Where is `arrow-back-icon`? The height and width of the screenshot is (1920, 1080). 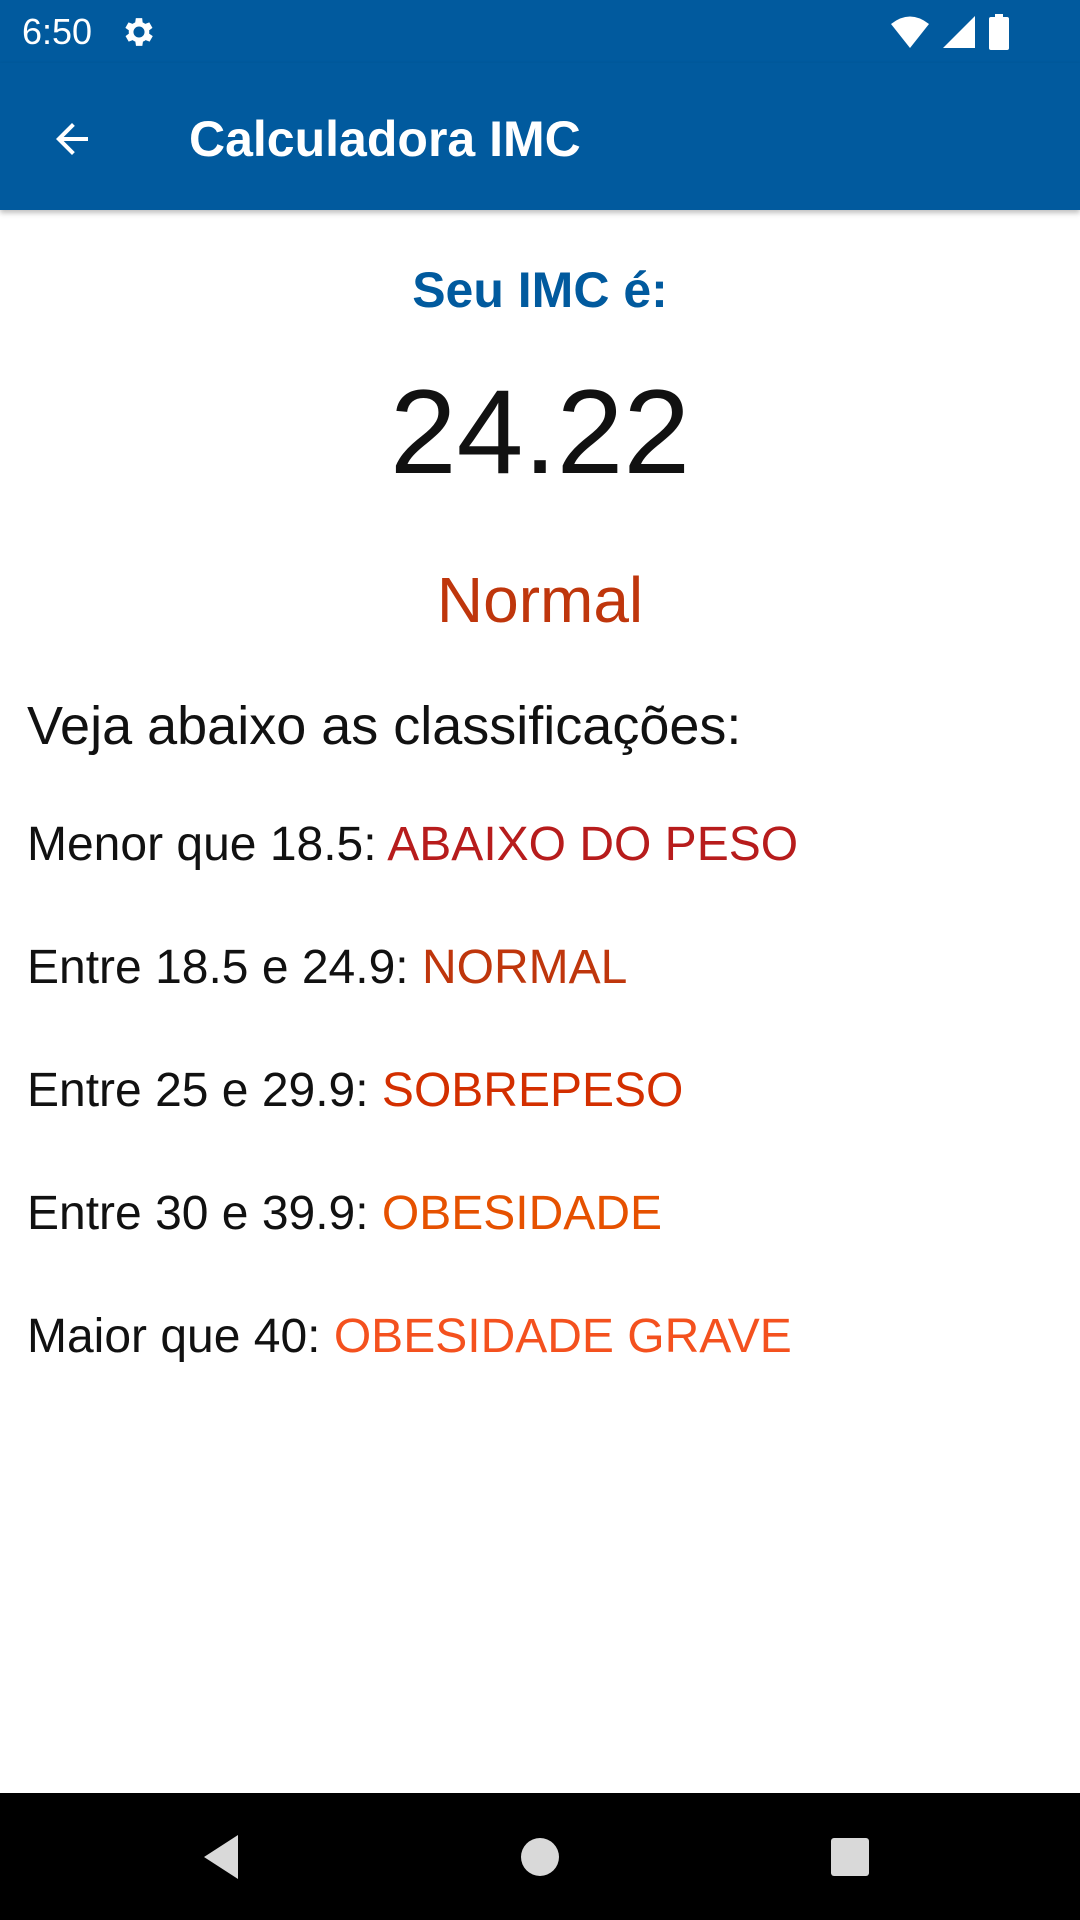
arrow-back-icon is located at coordinates (72, 139).